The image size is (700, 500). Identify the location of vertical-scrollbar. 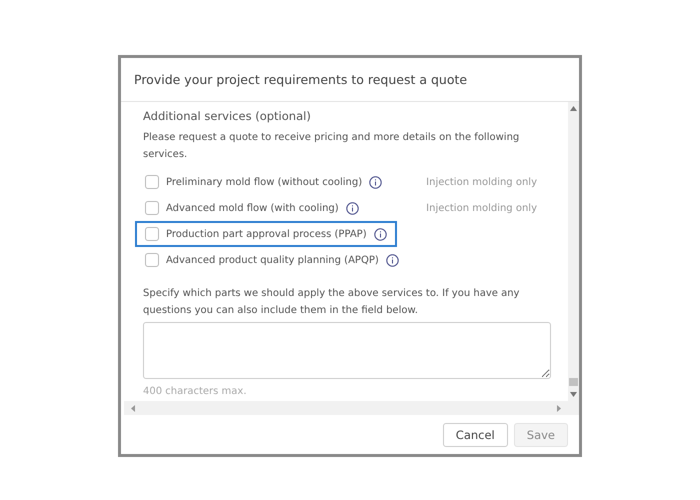
(573, 251).